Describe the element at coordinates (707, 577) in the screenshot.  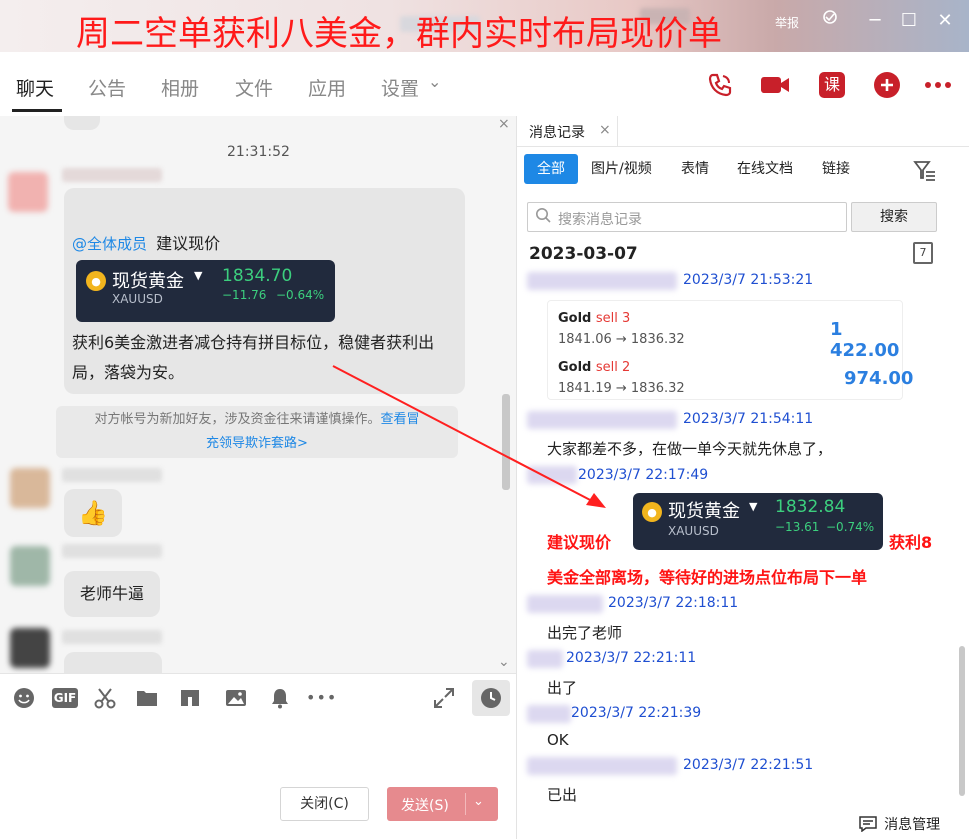
I see `annotation-exit: 美金全部离场，等待好的进场点位布局下一单` at that location.